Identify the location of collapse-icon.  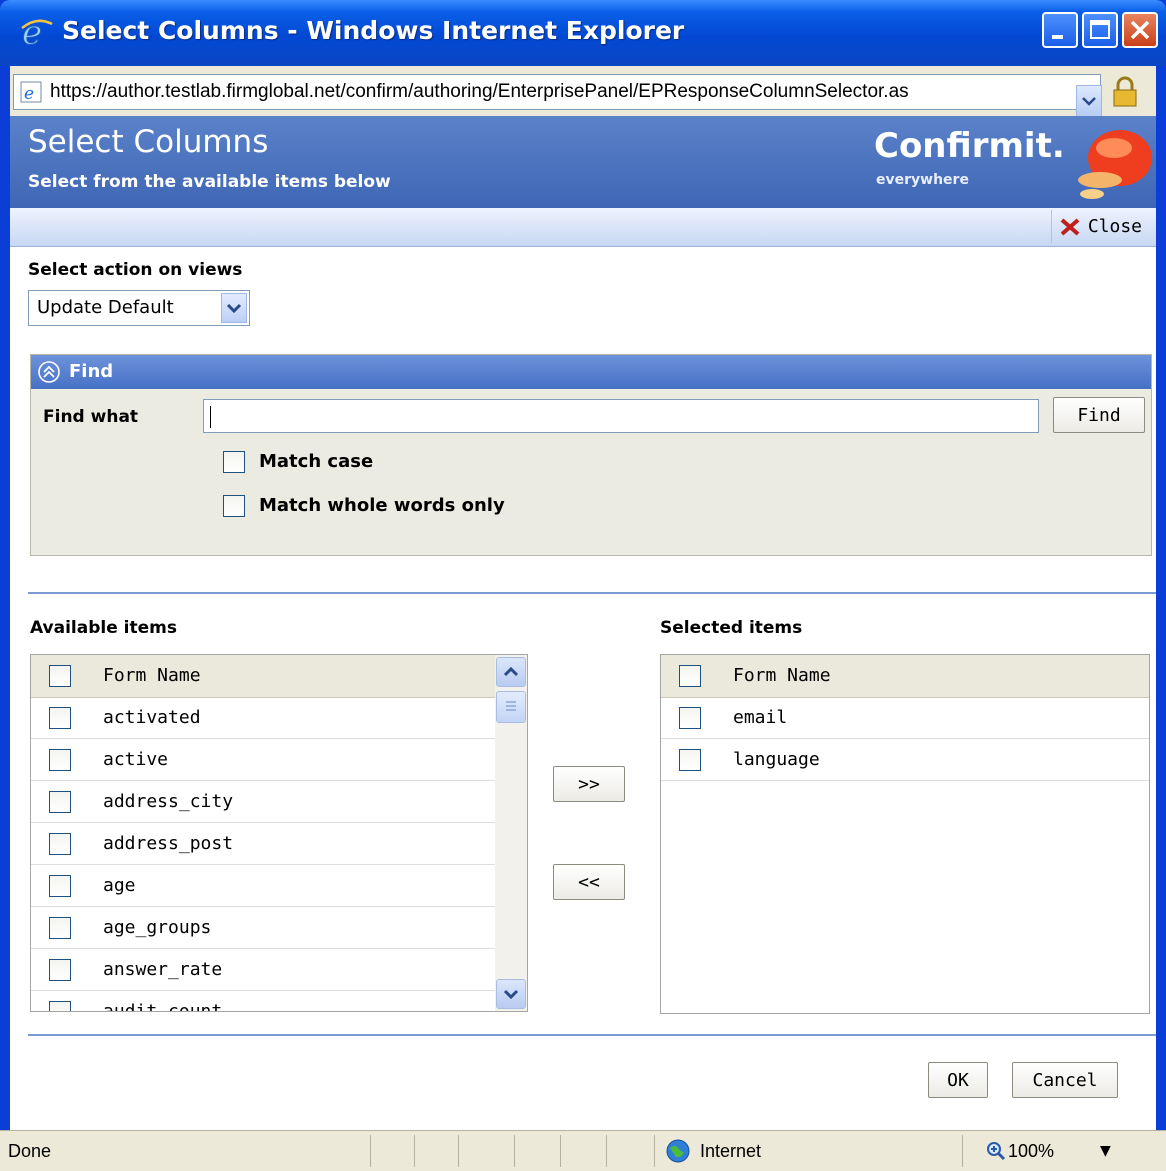
(49, 372).